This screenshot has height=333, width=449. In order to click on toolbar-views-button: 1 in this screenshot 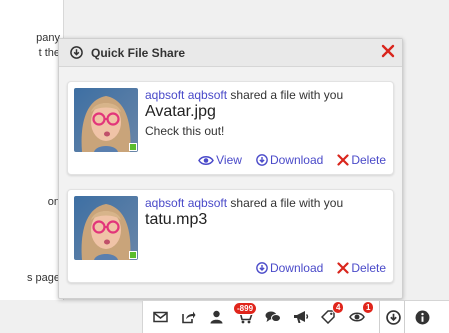, I will do `click(359, 317)`.